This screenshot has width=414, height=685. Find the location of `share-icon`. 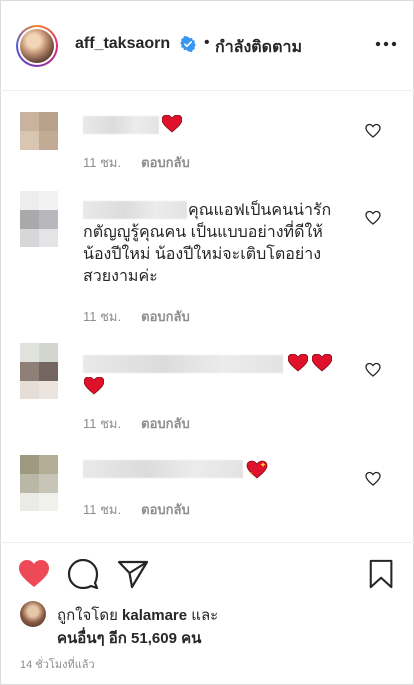

share-icon is located at coordinates (133, 574).